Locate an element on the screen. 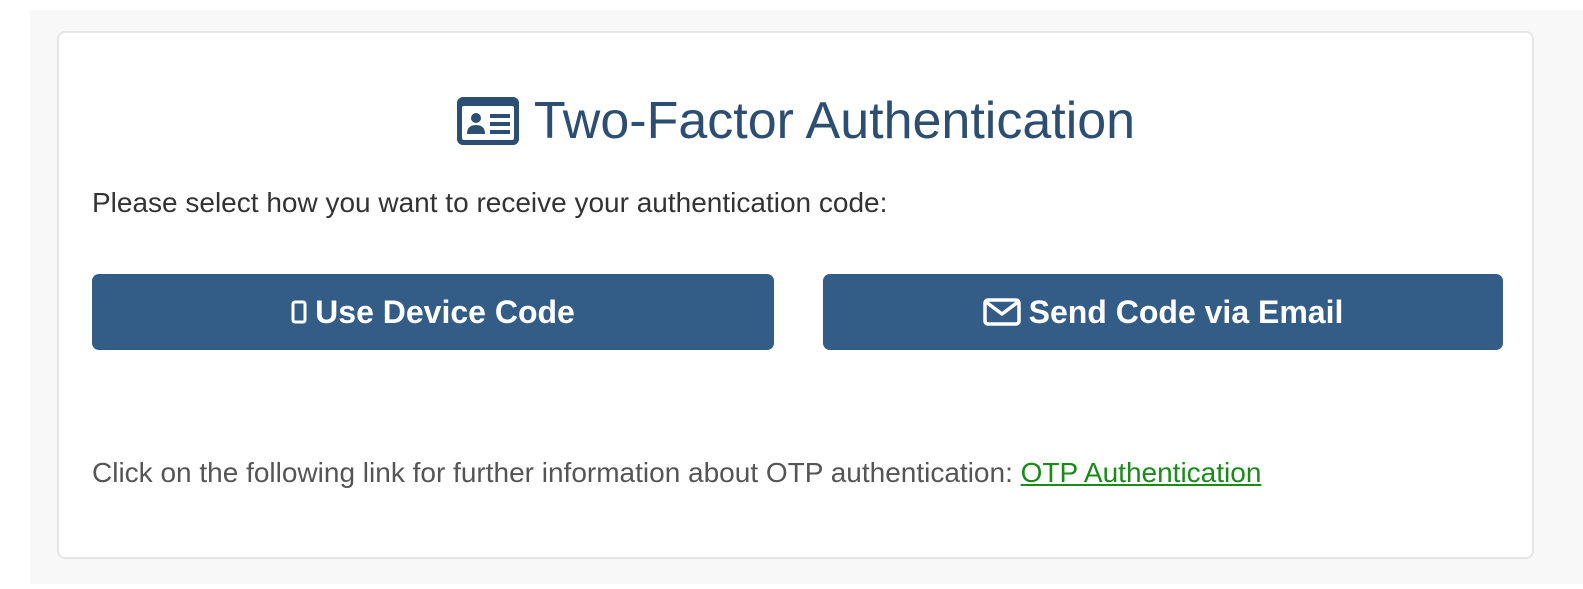 This screenshot has width=1583, height=589. otp-authentication-link: OTP Authentication is located at coordinates (1141, 472).